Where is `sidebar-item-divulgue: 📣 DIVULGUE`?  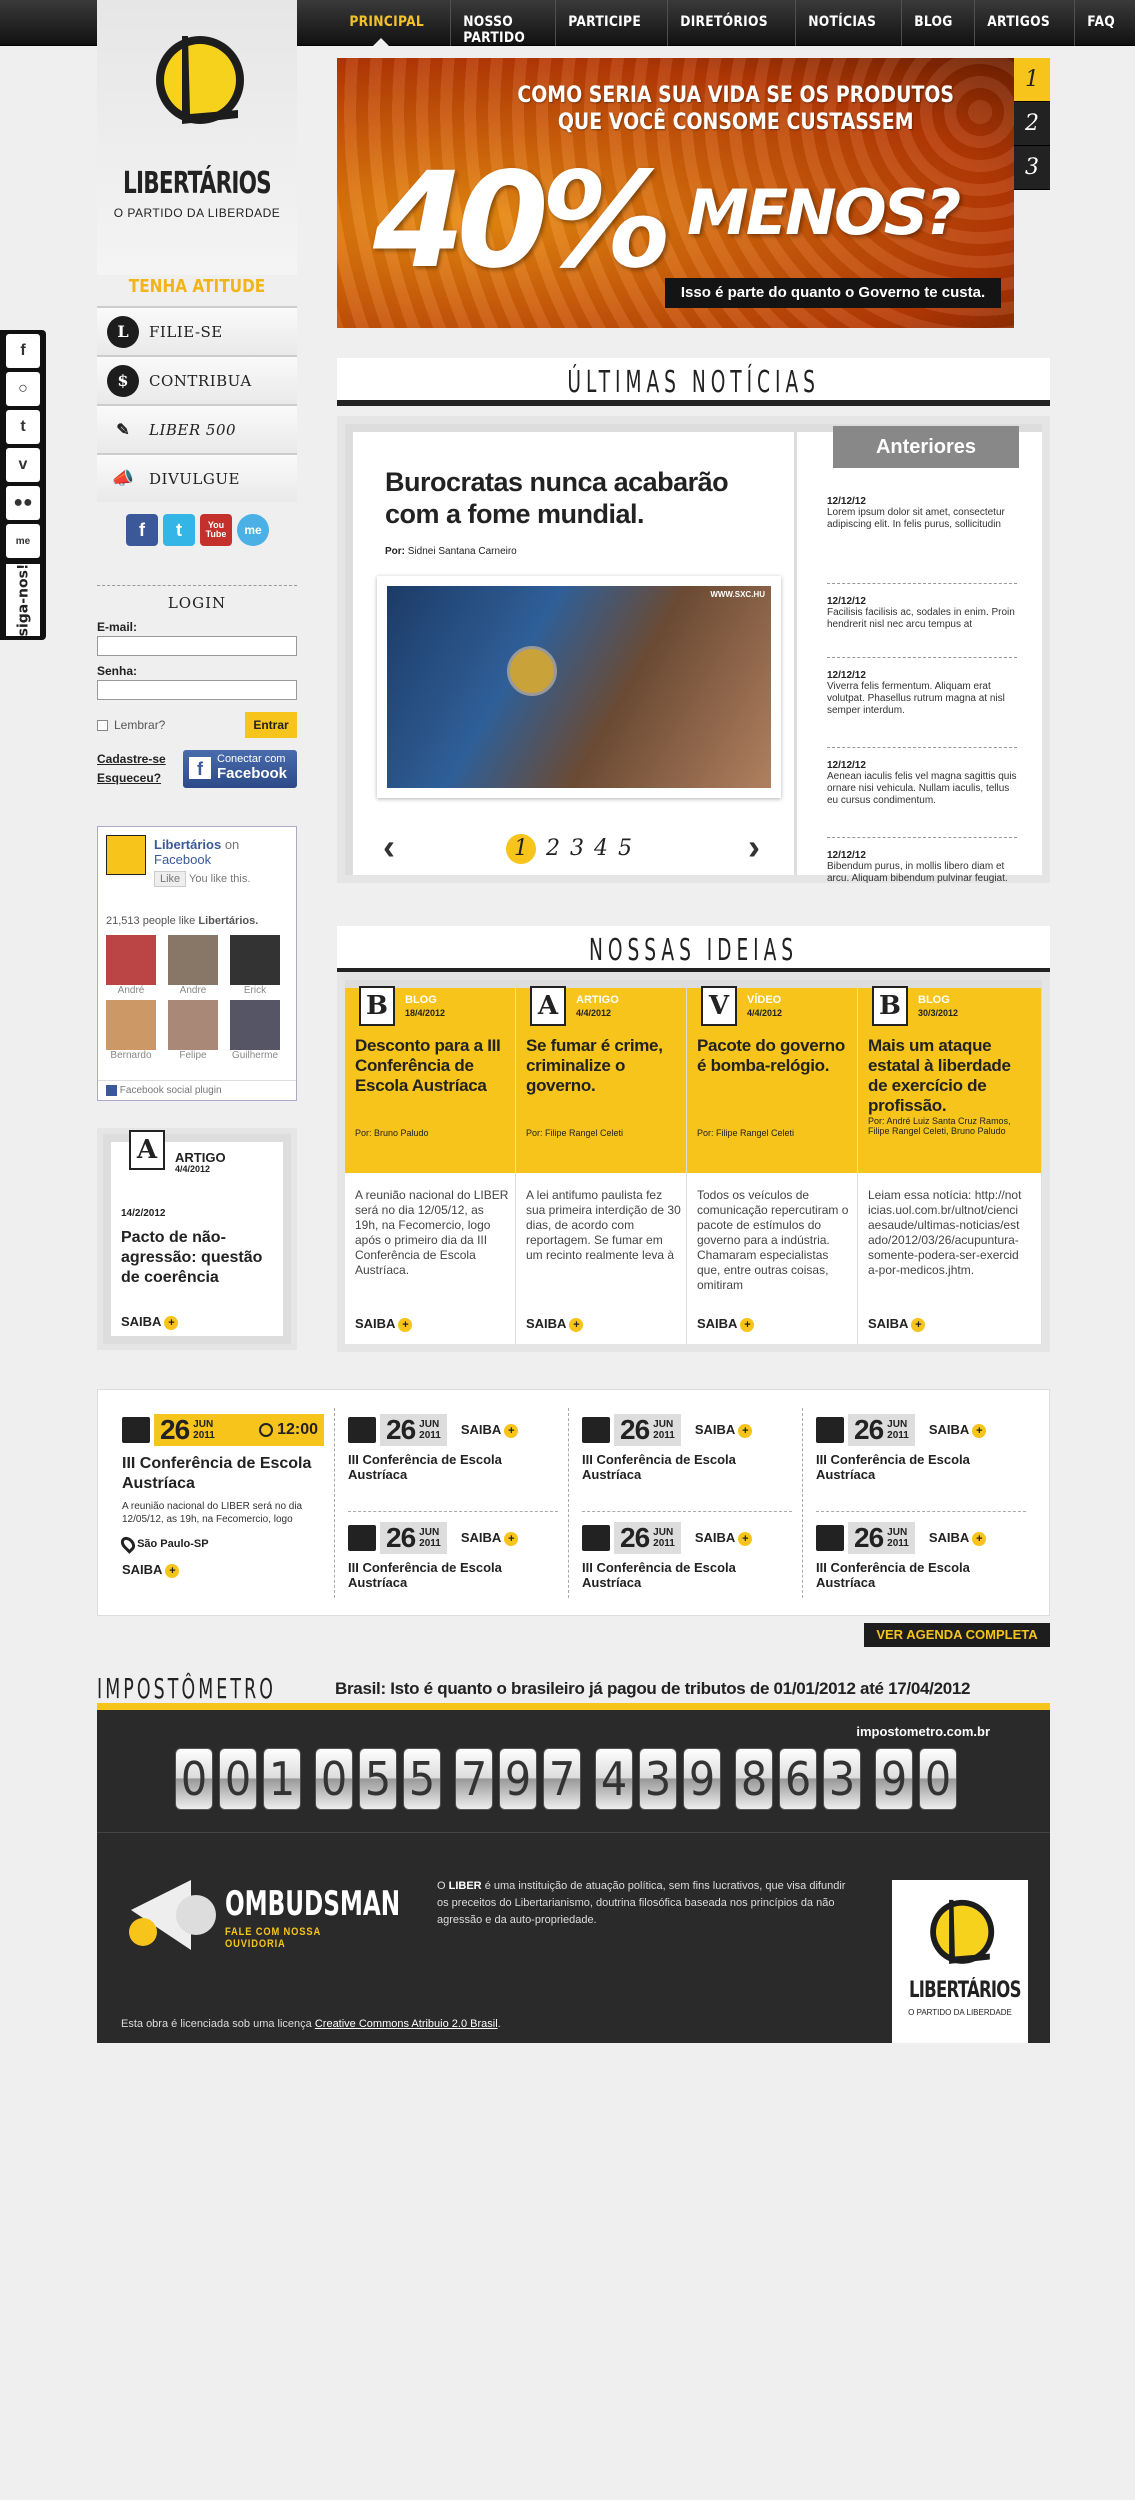 sidebar-item-divulgue: 📣 DIVULGUE is located at coordinates (197, 477).